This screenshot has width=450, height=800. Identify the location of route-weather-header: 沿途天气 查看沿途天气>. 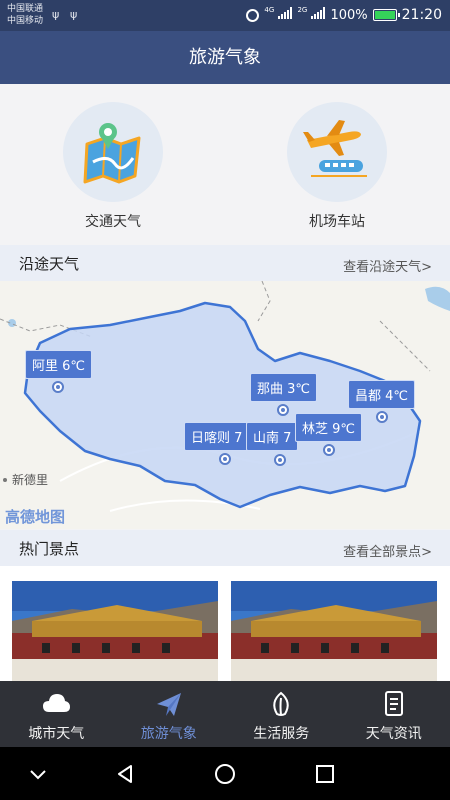
(225, 263).